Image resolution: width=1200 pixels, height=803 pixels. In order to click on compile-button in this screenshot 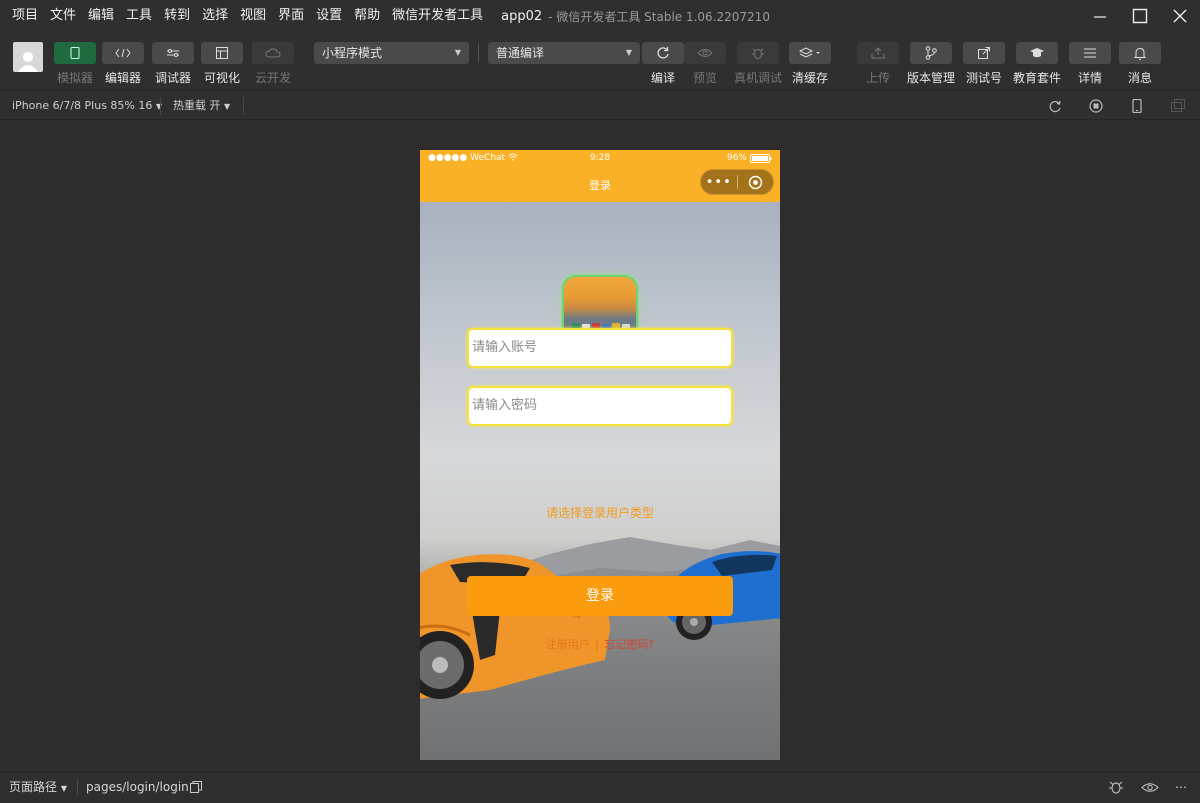, I will do `click(663, 53)`.